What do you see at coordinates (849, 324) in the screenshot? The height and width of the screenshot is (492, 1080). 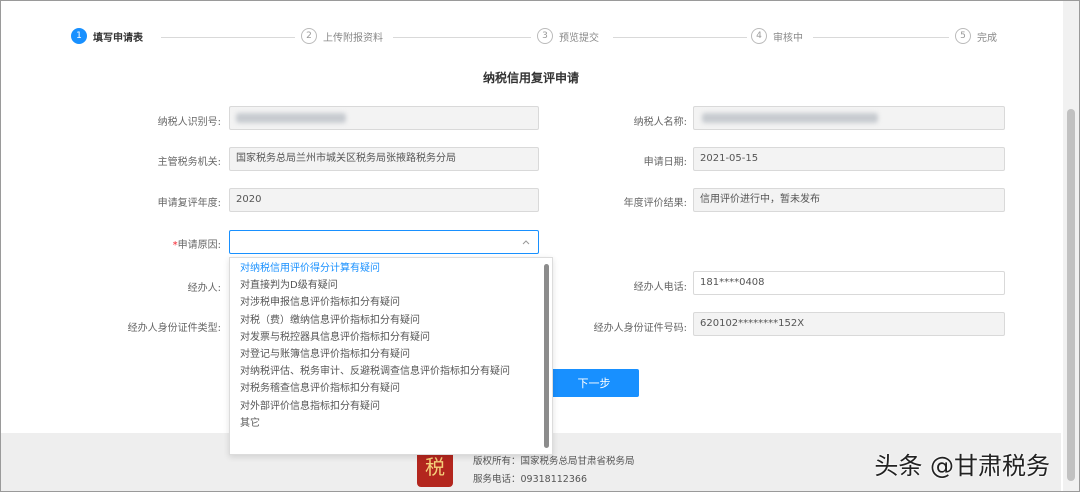 I see `handler-id-no-field: 620102********152X` at bounding box center [849, 324].